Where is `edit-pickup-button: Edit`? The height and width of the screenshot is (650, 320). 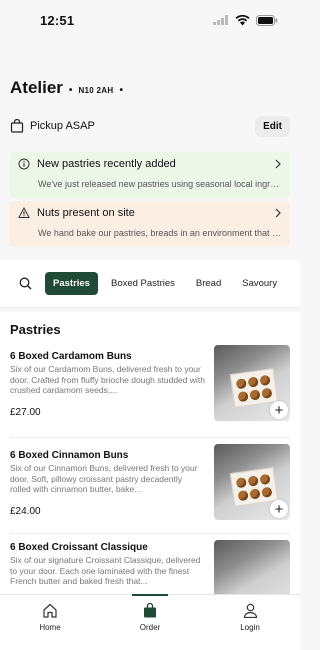 edit-pickup-button: Edit is located at coordinates (272, 126).